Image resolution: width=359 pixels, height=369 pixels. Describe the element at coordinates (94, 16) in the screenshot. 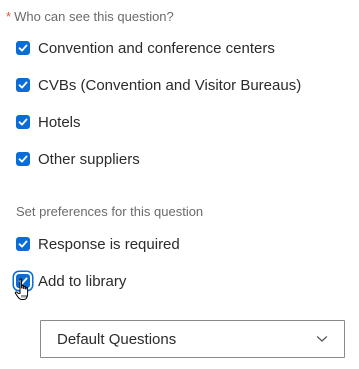

I see `visibility-heading-text: Who can see this question?` at that location.